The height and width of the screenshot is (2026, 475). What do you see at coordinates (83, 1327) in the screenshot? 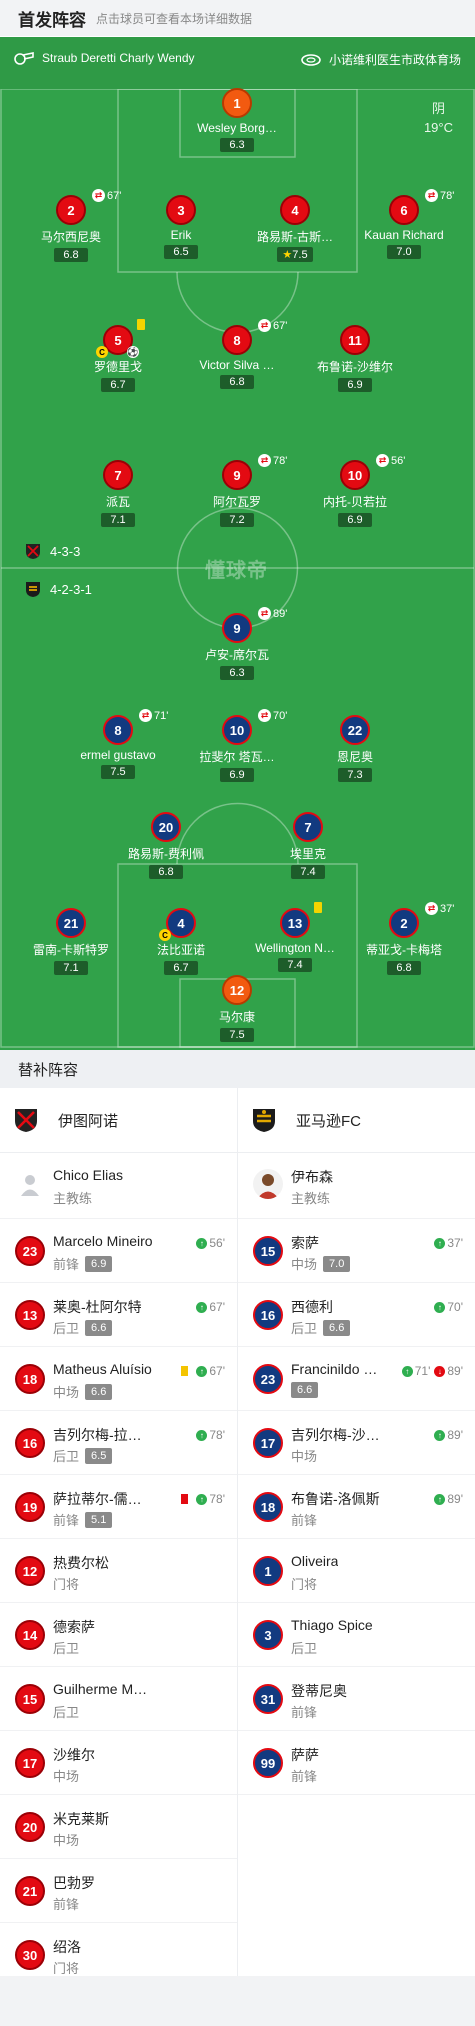
I see `player-position: 后卫 6.6` at bounding box center [83, 1327].